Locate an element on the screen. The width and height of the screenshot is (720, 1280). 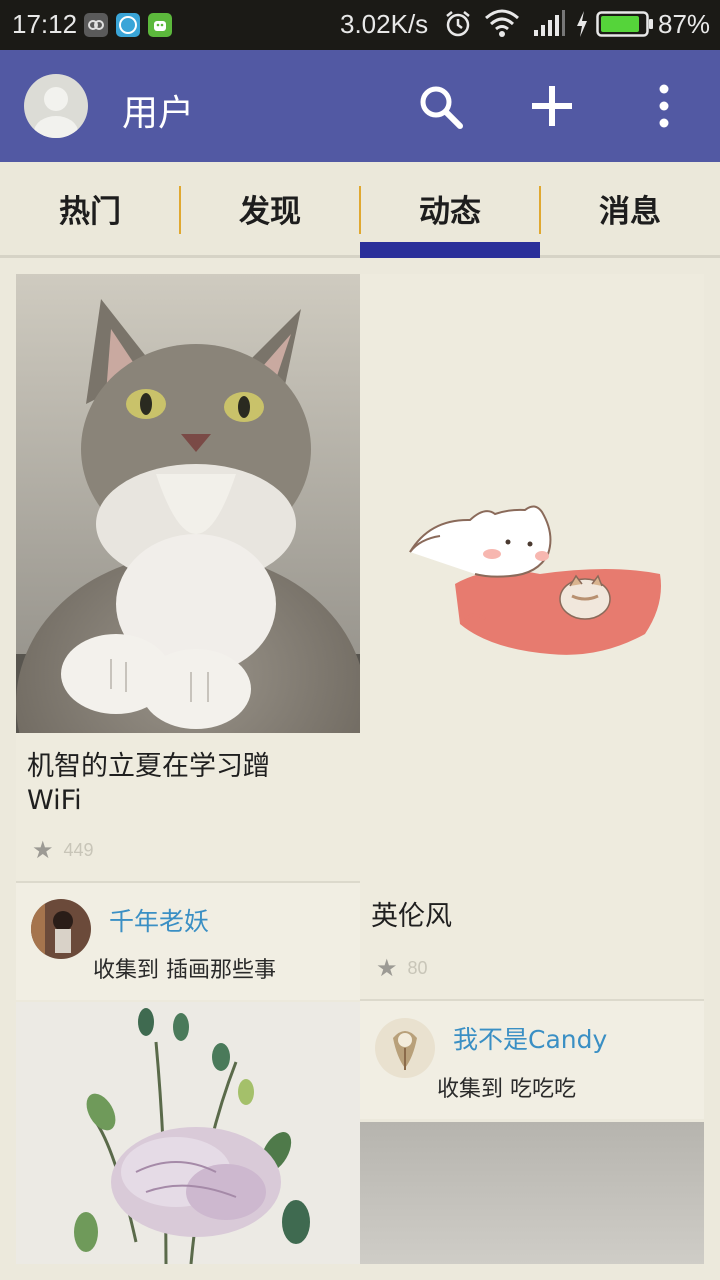
notification-24h-icon is located at coordinates (128, 25).